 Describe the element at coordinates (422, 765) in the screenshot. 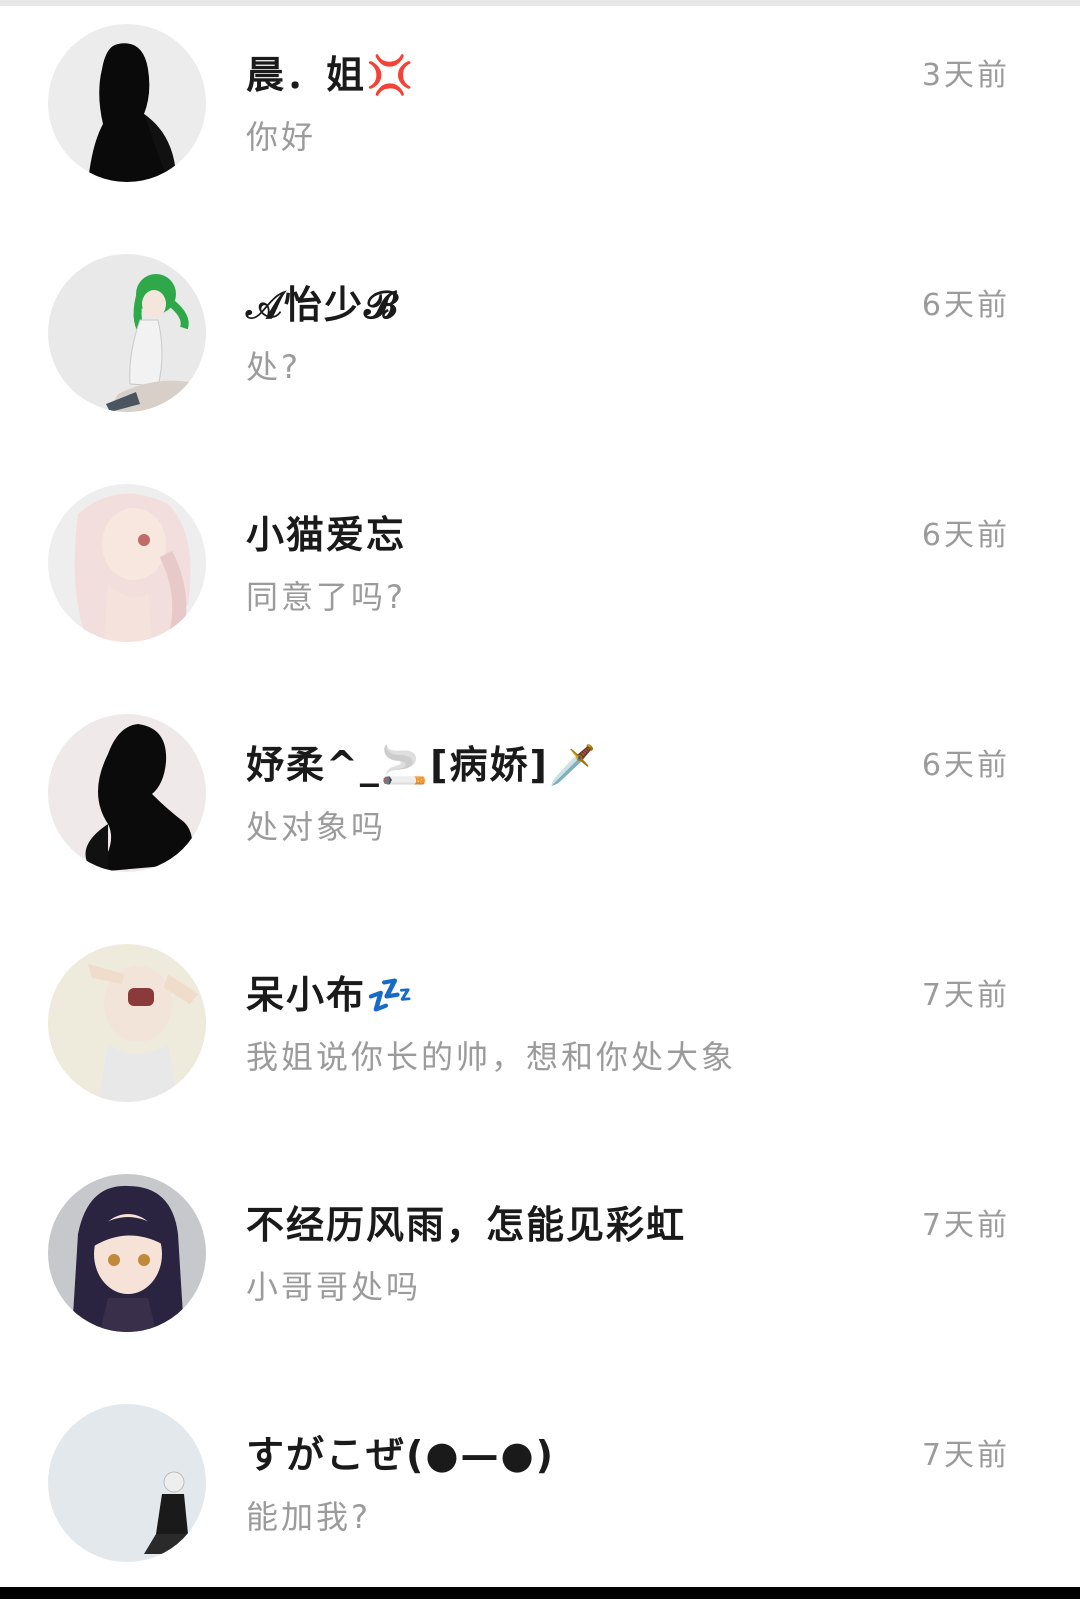

I see `contact-name: 妤柔^_🚬[病娇]🗡️` at that location.